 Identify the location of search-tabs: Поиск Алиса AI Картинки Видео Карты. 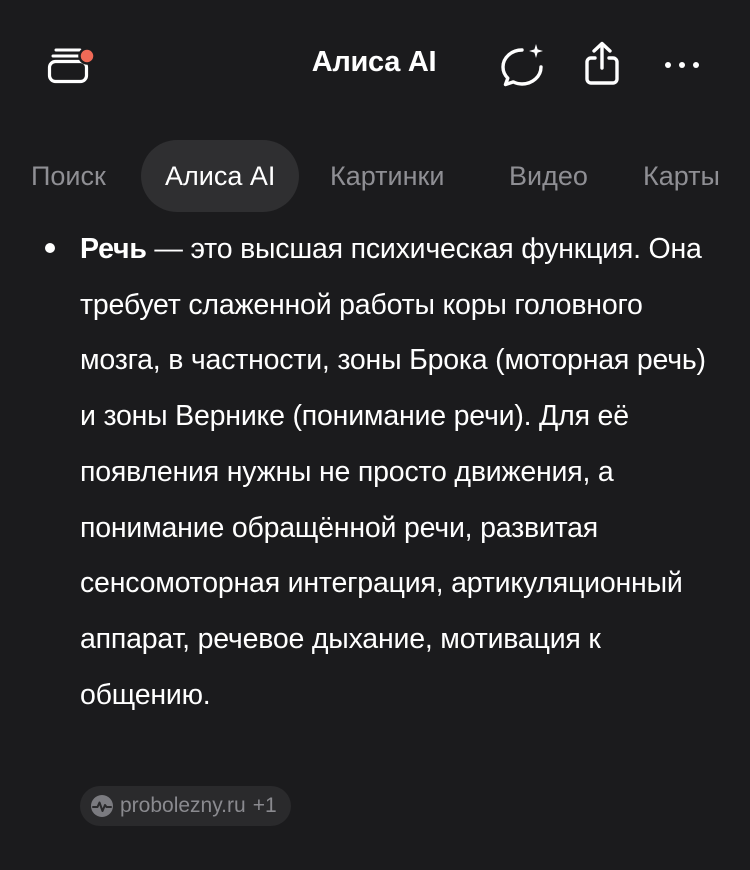
(375, 177).